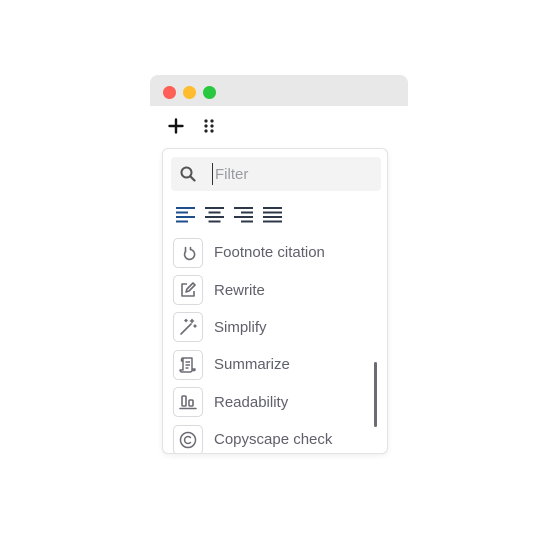 The height and width of the screenshot is (550, 558). What do you see at coordinates (275, 289) in the screenshot?
I see `command-rewrite: Rewrite` at bounding box center [275, 289].